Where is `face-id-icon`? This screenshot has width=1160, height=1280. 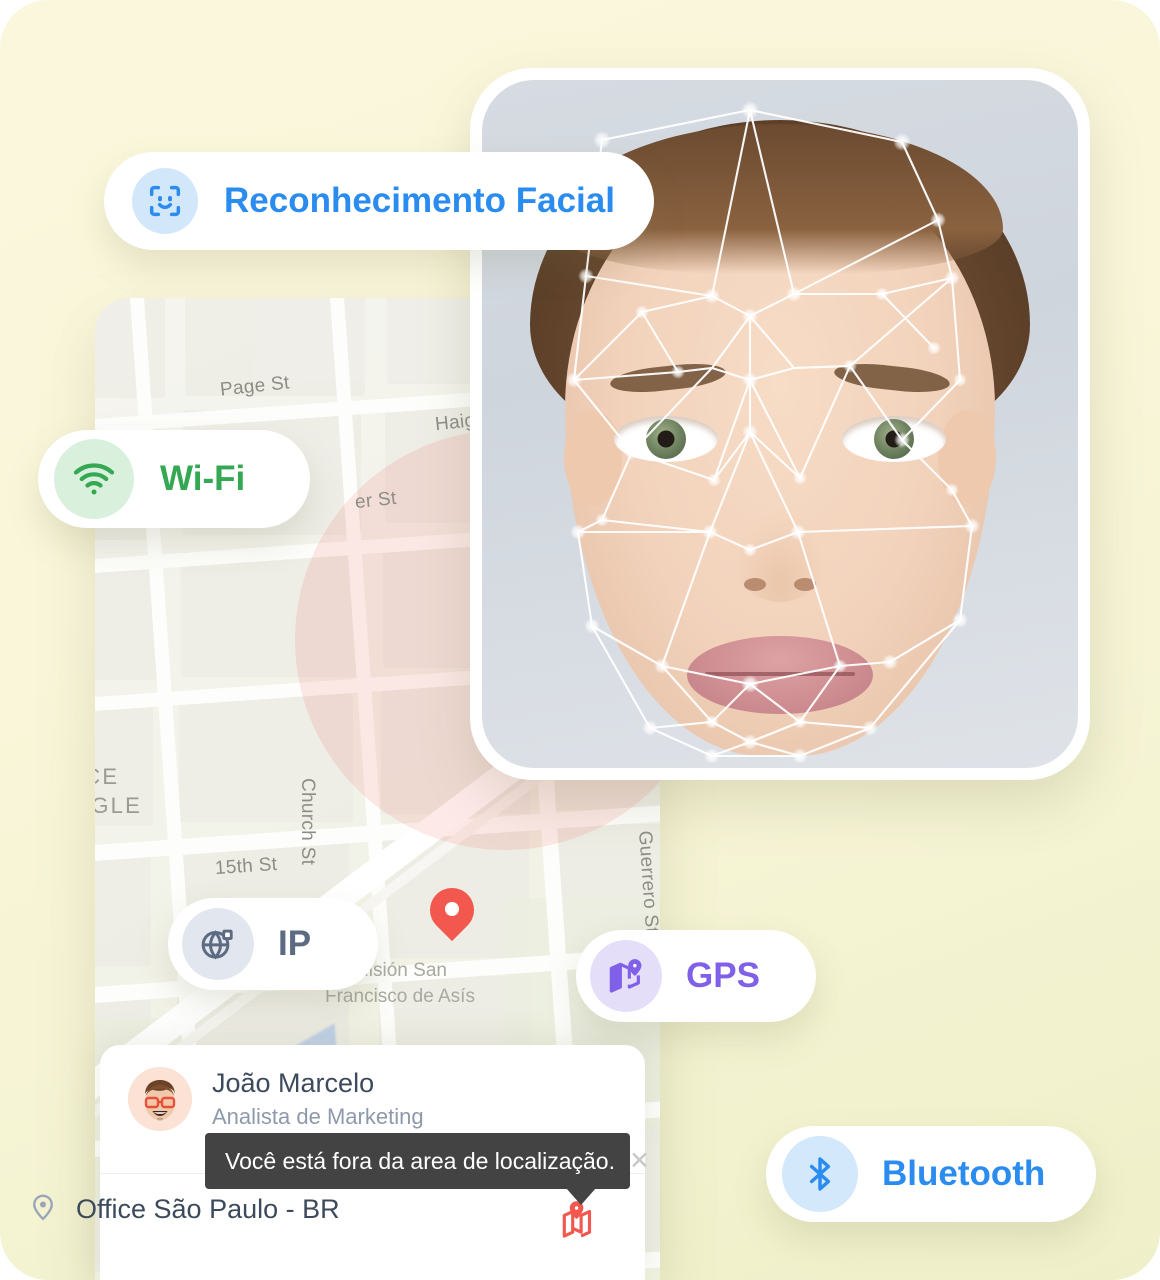 face-id-icon is located at coordinates (165, 201).